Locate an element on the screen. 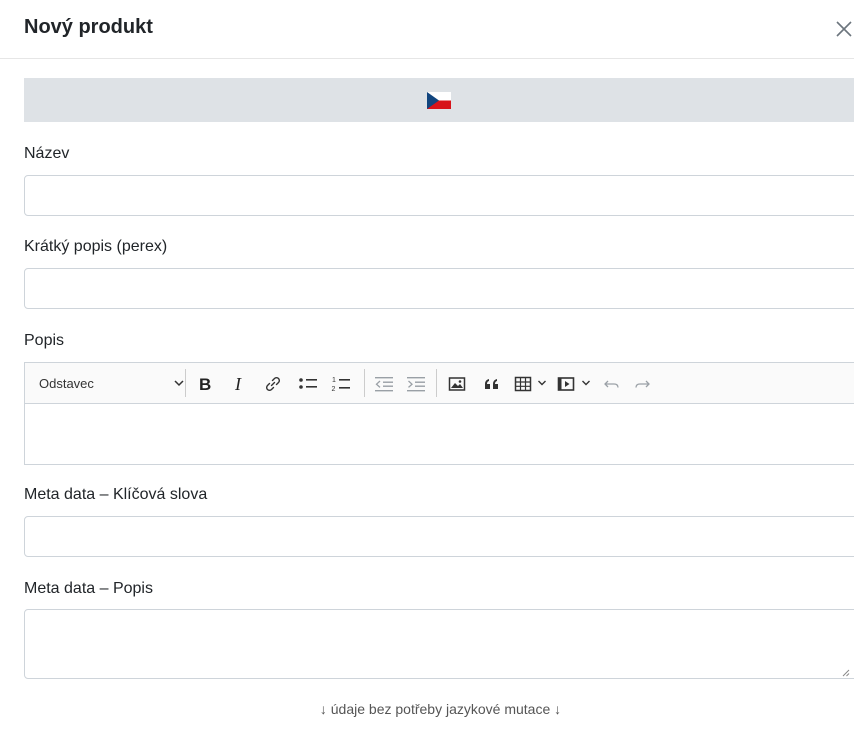  italic-button: I is located at coordinates (240, 384).